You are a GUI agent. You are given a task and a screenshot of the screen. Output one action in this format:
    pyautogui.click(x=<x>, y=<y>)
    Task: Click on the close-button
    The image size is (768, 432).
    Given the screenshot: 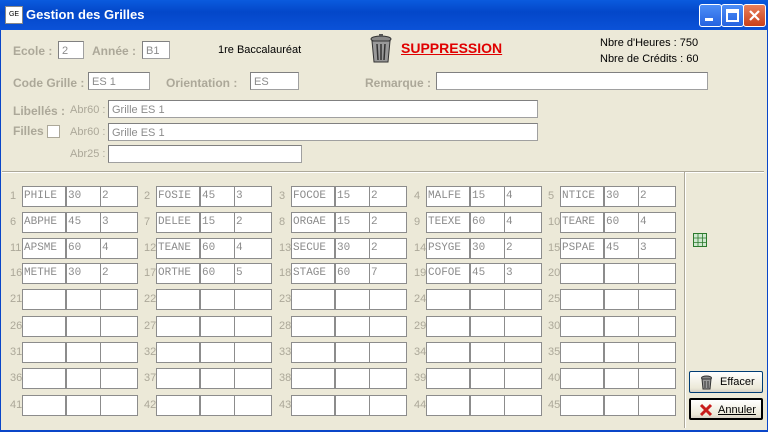 What is the action you would take?
    pyautogui.click(x=754, y=15)
    